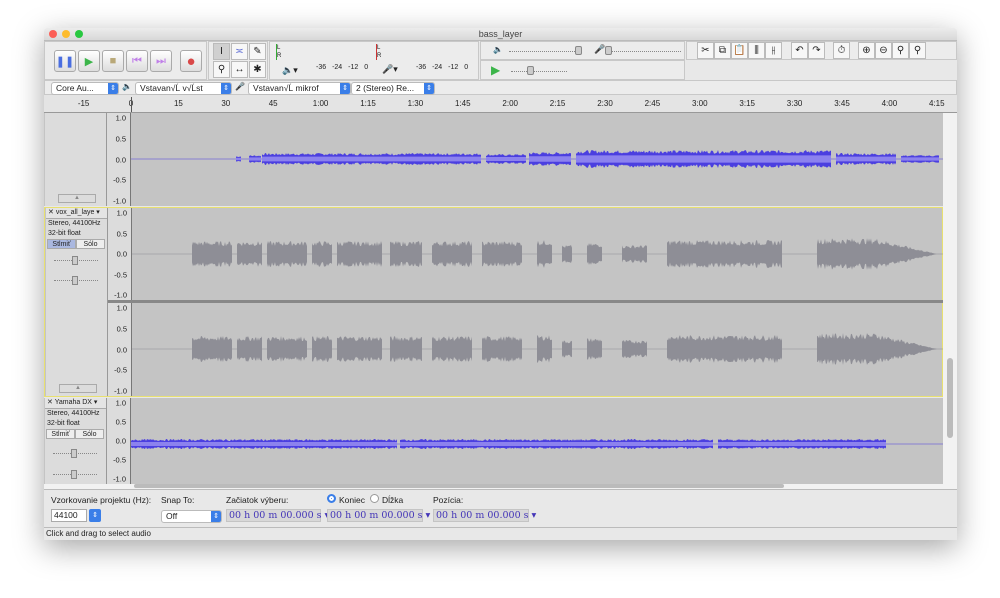 The width and height of the screenshot is (1000, 598). I want to click on mixer-toolbar: 🔈 🎤, so click(582, 50).